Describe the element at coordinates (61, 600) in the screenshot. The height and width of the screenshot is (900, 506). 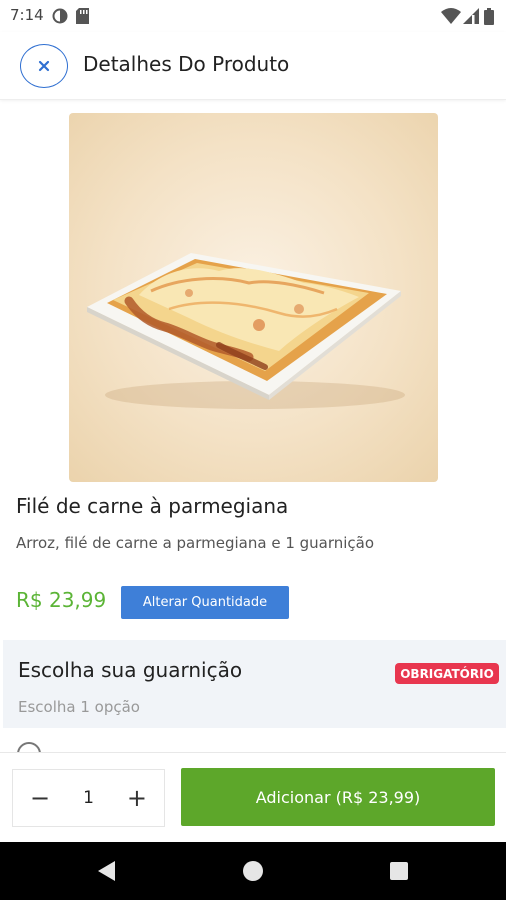
I see `product-price: R$ 23,99` at that location.